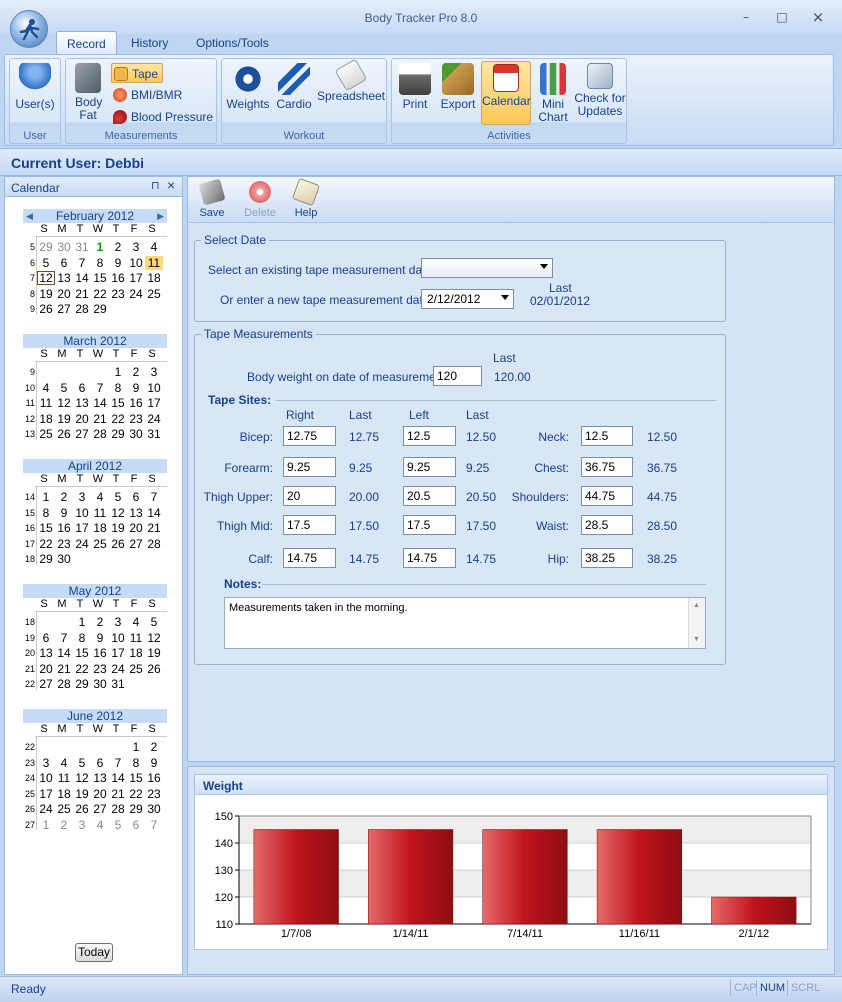 Image resolution: width=842 pixels, height=1002 pixels. I want to click on calendar-day: 17, so click(118, 653).